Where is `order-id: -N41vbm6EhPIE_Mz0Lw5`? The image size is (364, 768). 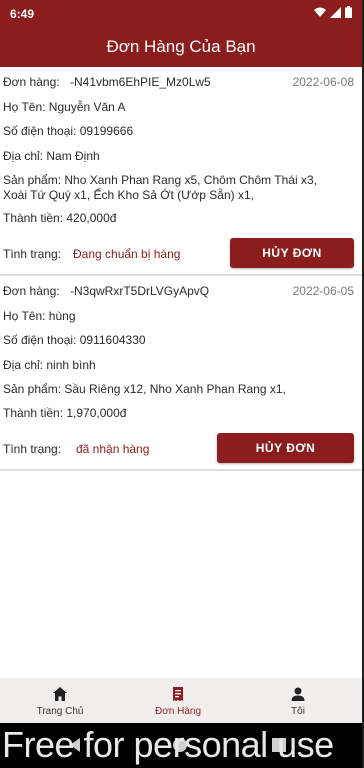 order-id: -N41vbm6EhPIE_Mz0Lw5 is located at coordinates (140, 82).